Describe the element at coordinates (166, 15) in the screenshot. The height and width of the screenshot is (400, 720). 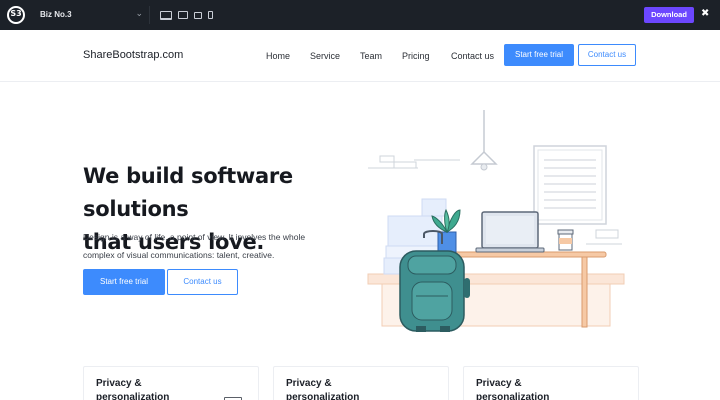
I see `desktop-icon` at that location.